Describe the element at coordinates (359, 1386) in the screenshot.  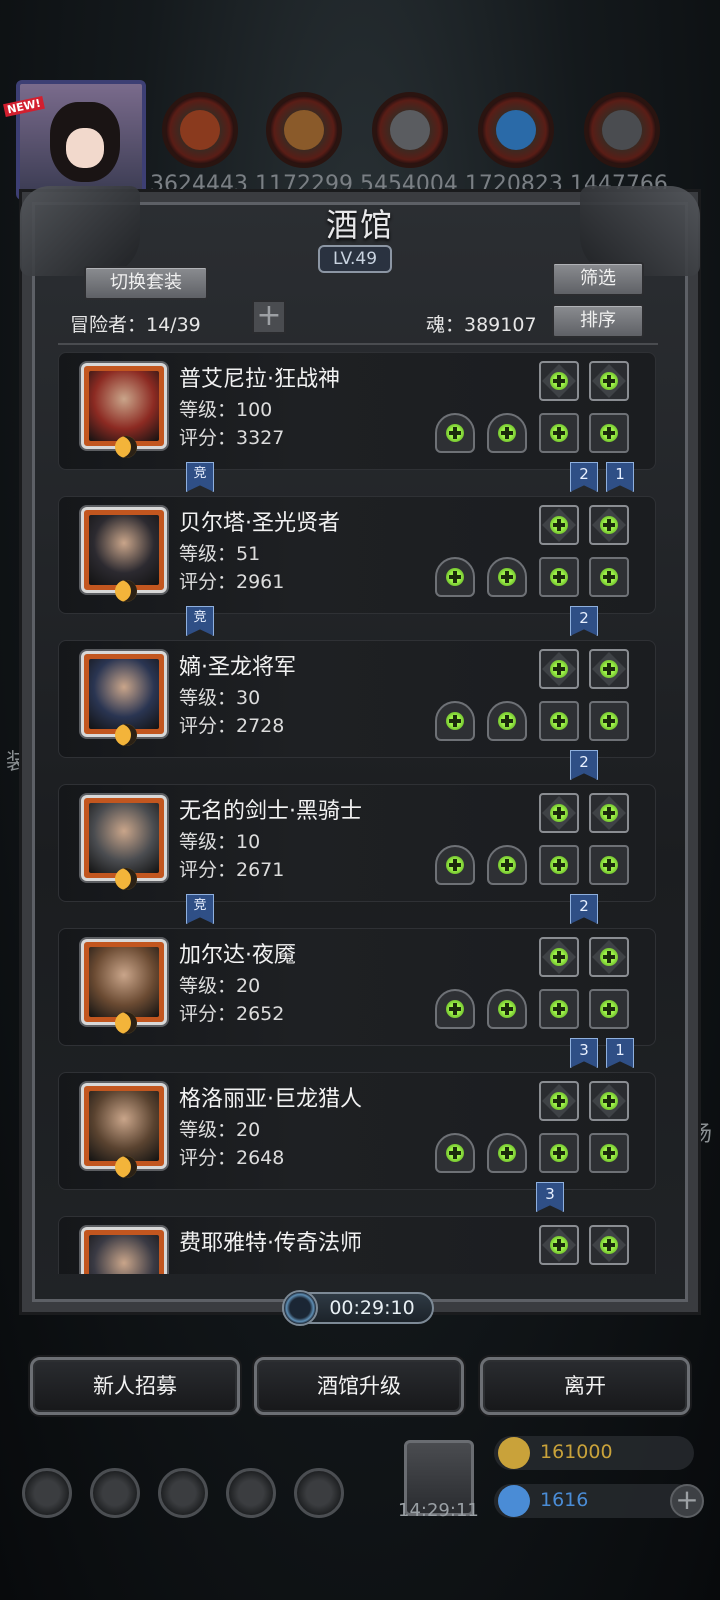
I see `upgrade-tavern-button: 酒馆升级` at that location.